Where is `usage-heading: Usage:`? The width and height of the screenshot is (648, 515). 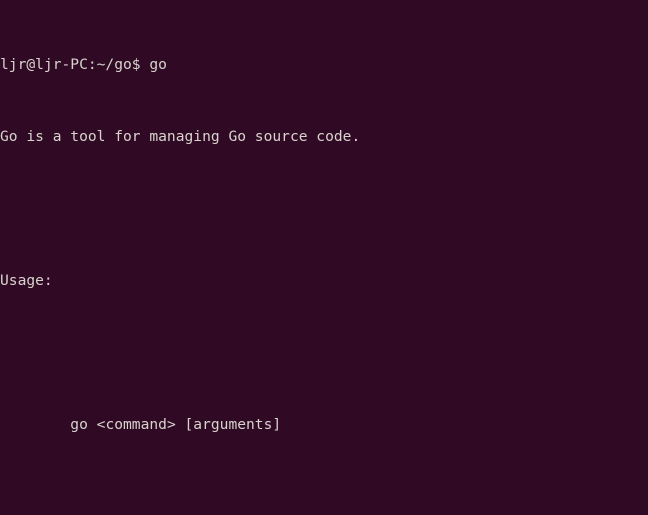 usage-heading: Usage: is located at coordinates (26, 280).